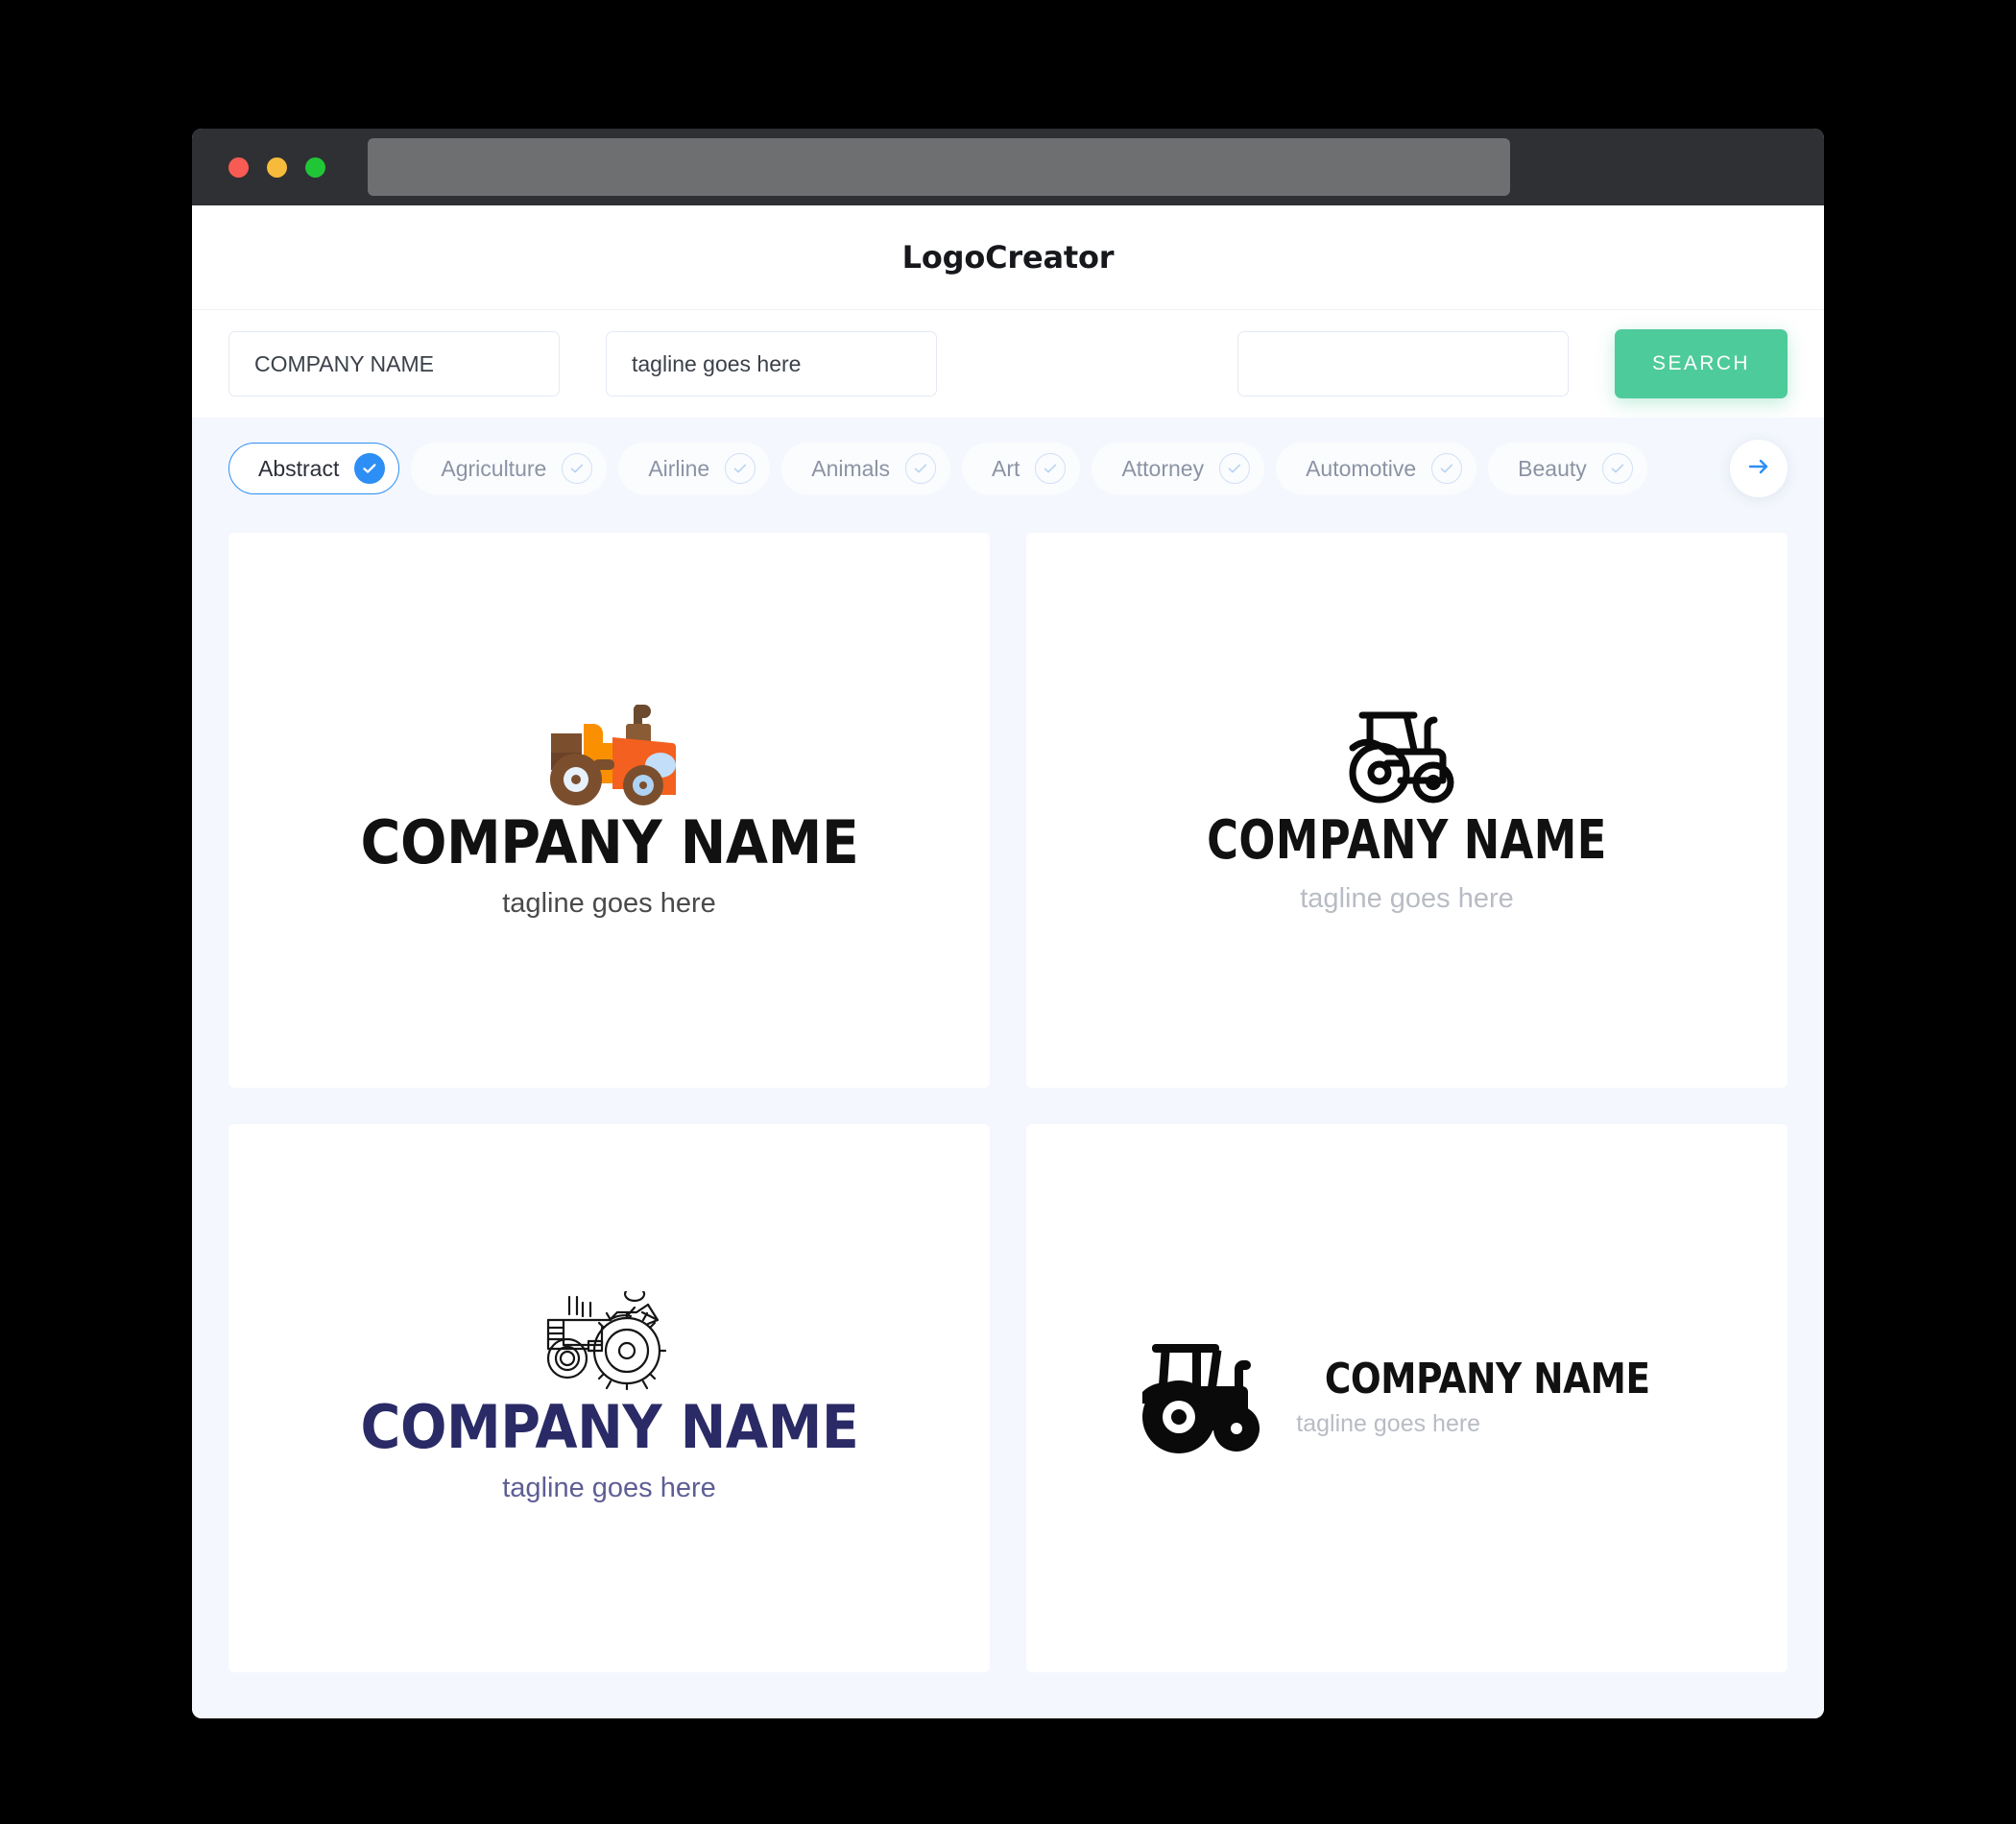  Describe the element at coordinates (1403, 363) in the screenshot. I see `keyword-input` at that location.